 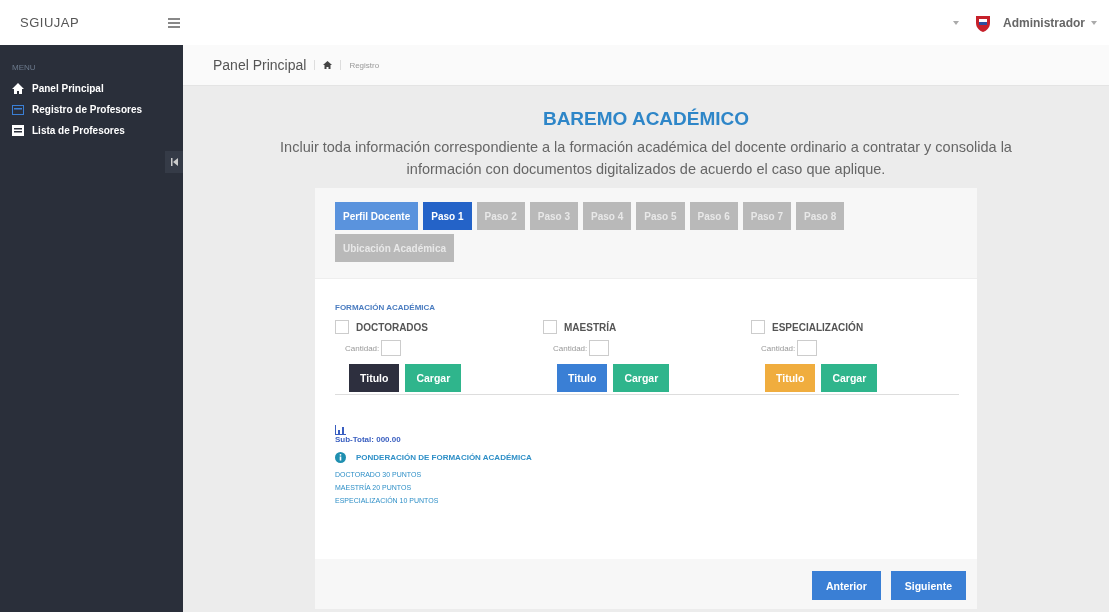 I want to click on breadcrumb-title: Panel Principal, so click(x=260, y=65).